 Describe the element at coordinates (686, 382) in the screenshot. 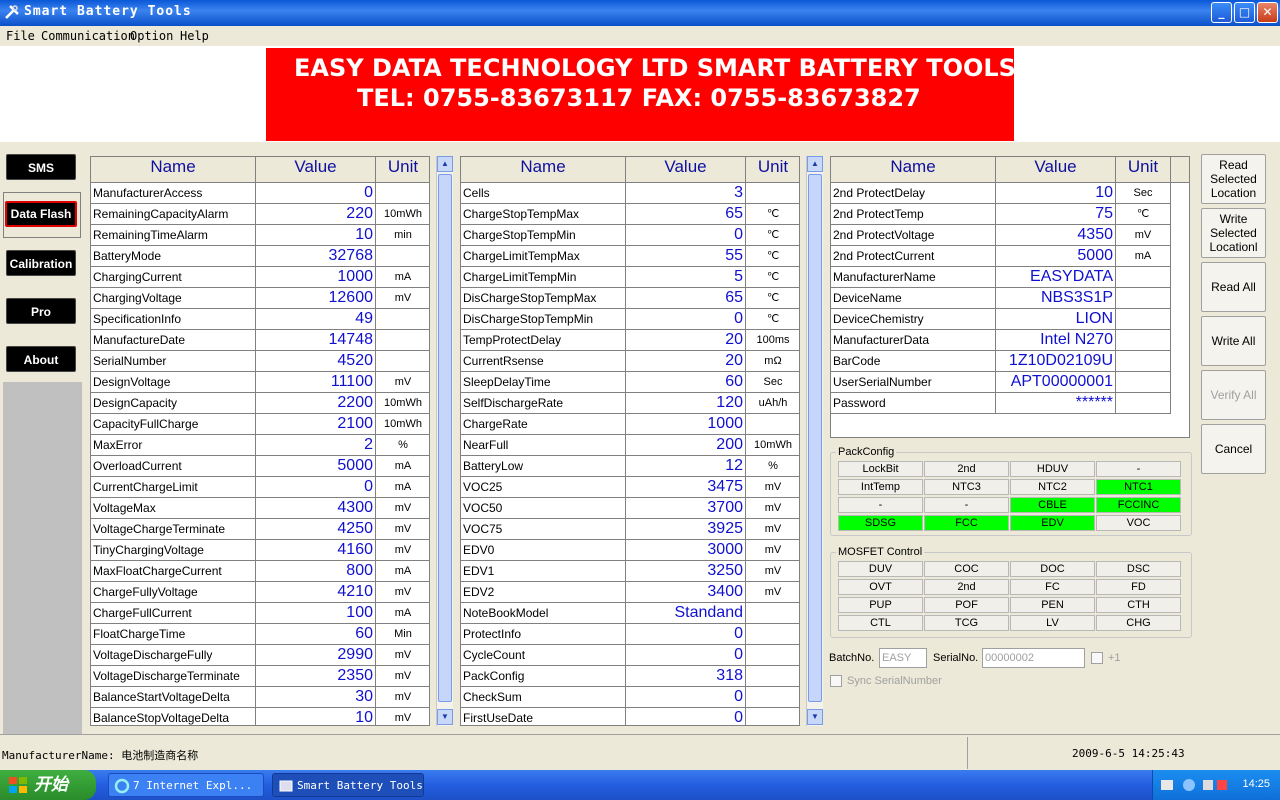

I see `cell-value: 60` at that location.